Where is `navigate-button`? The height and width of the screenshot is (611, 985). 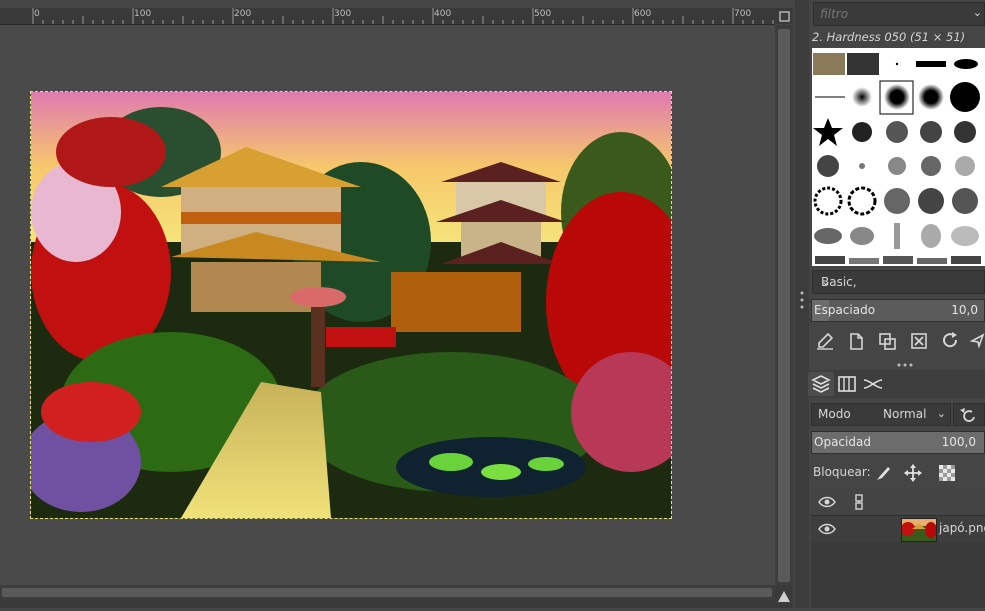
navigate-button is located at coordinates (784, 596).